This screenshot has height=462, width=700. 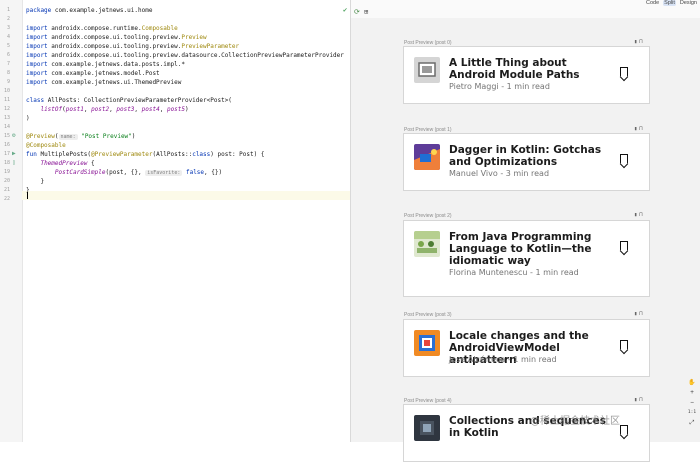 What do you see at coordinates (93, 73) in the screenshot?
I see `code-line: import com.example.jetnews.model.Post` at bounding box center [93, 73].